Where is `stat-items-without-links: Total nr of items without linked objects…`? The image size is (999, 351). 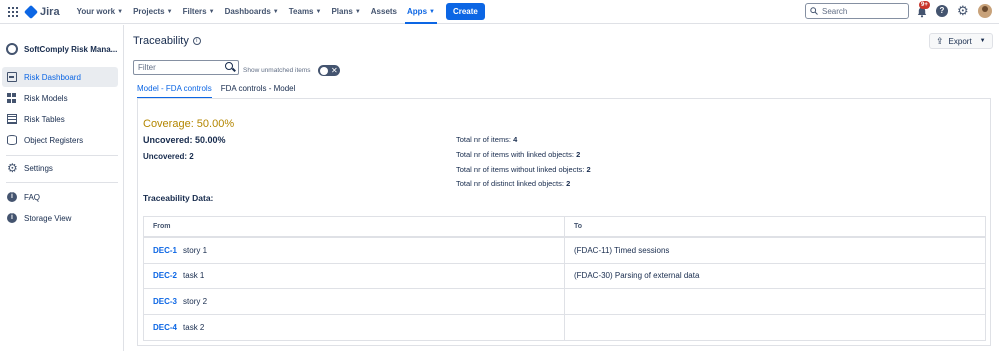
stat-items-without-links: Total nr of items without linked objects… is located at coordinates (523, 169).